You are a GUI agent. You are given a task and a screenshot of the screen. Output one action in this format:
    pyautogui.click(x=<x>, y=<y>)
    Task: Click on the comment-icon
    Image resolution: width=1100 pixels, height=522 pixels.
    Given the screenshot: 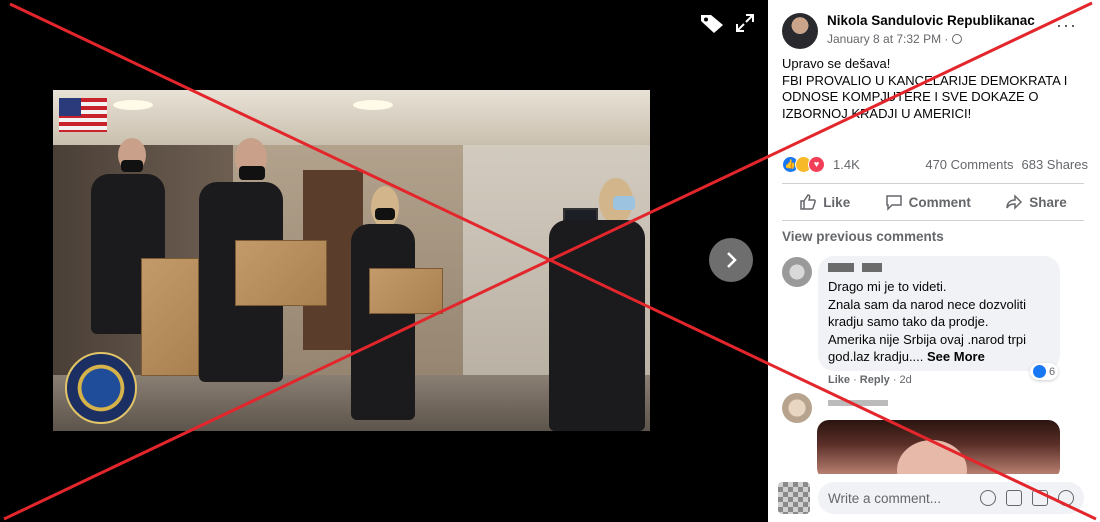 What is the action you would take?
    pyautogui.click(x=893, y=203)
    